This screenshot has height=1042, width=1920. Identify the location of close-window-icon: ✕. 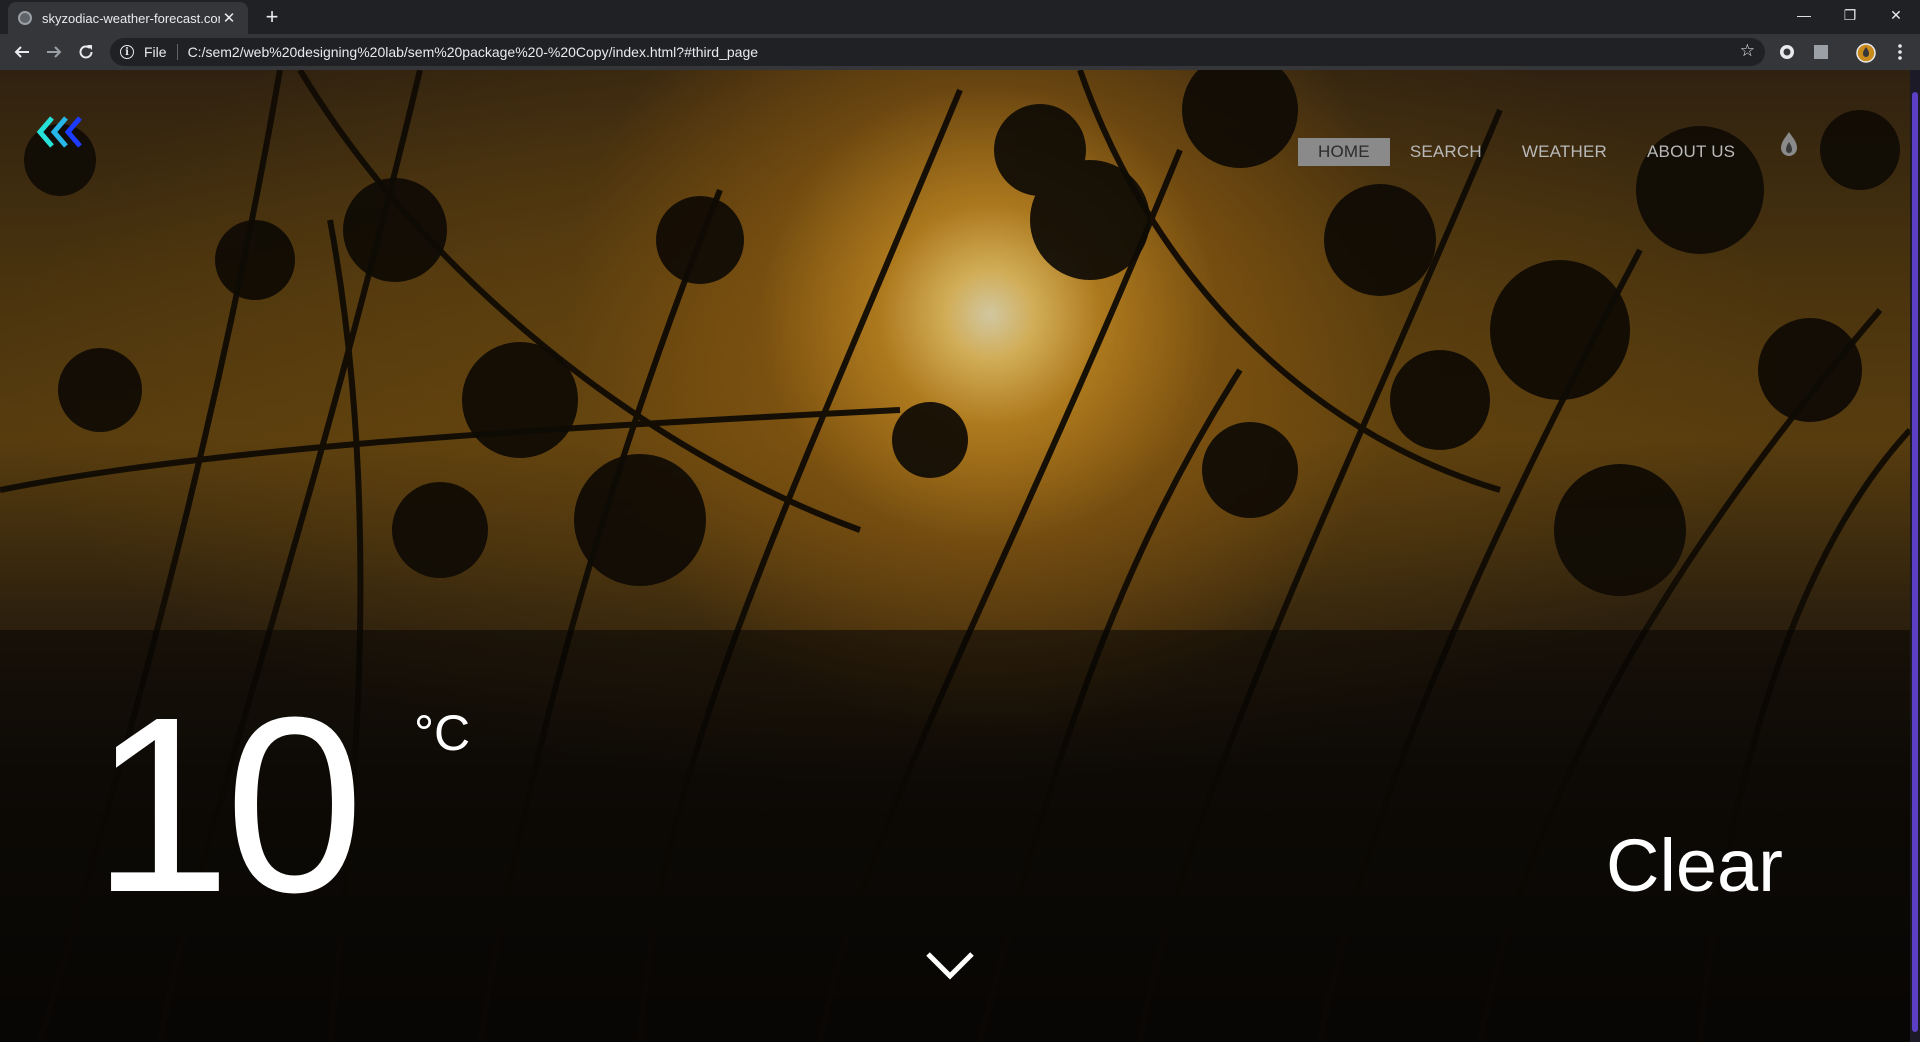
(1896, 15).